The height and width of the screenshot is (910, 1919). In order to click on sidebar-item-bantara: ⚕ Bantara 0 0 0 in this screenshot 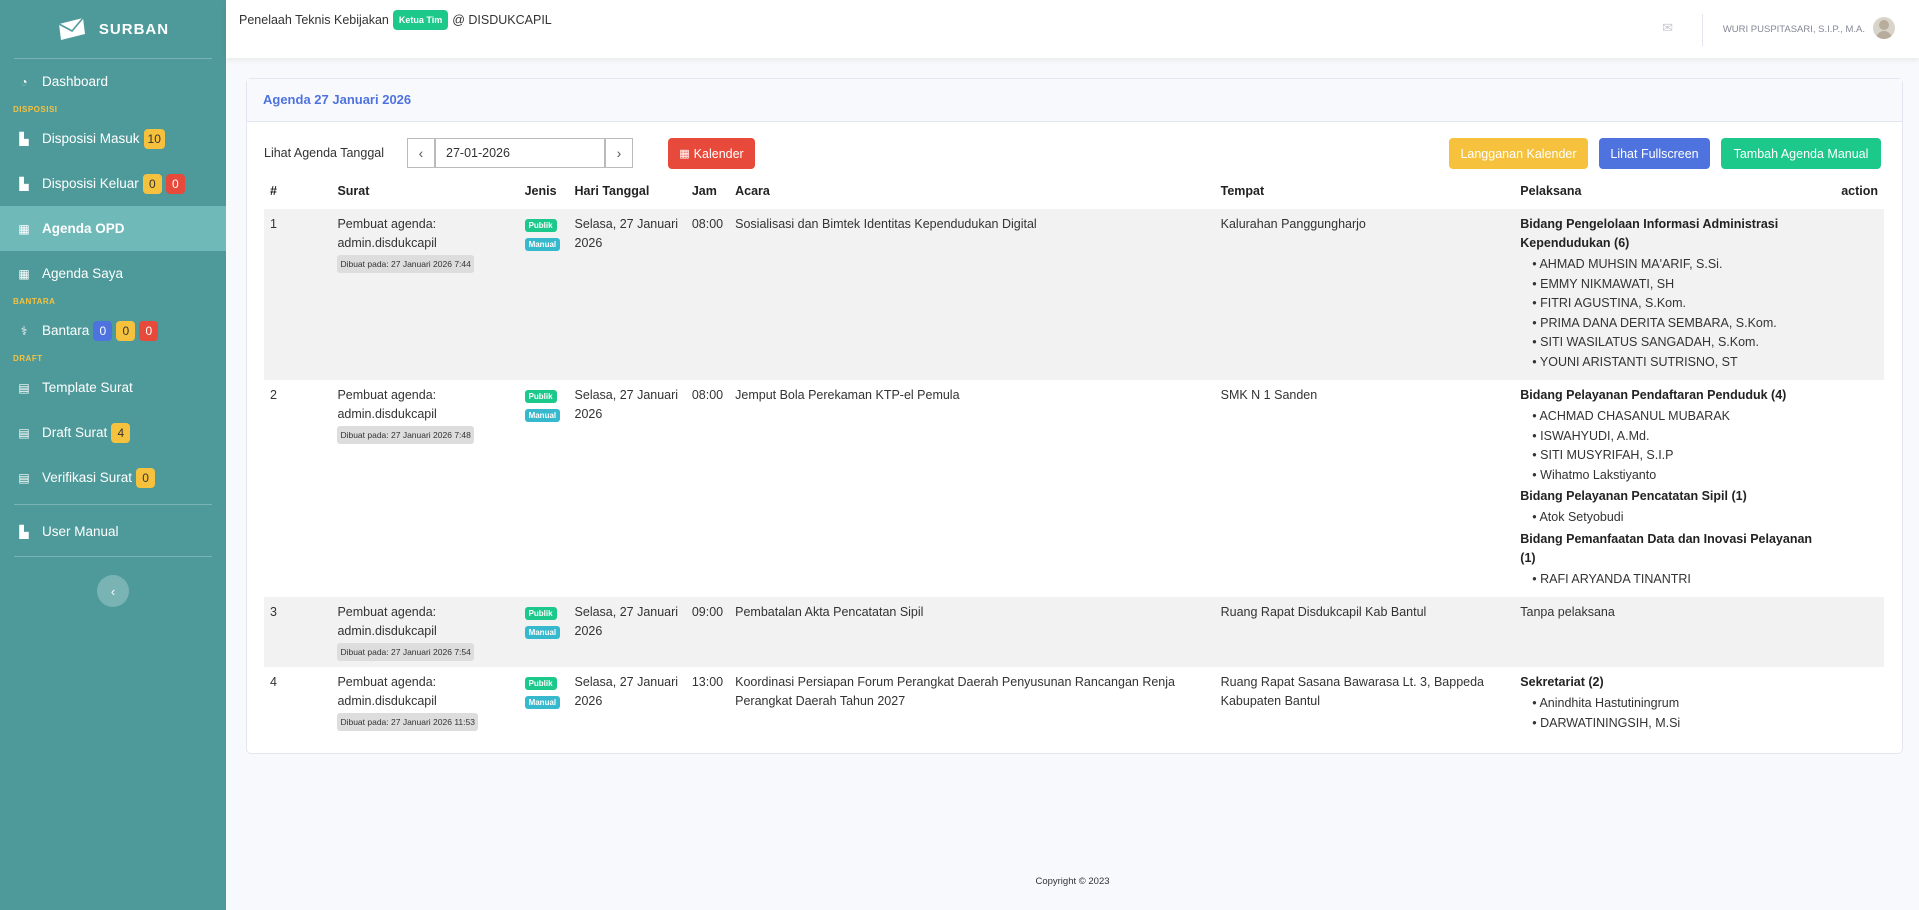, I will do `click(113, 330)`.